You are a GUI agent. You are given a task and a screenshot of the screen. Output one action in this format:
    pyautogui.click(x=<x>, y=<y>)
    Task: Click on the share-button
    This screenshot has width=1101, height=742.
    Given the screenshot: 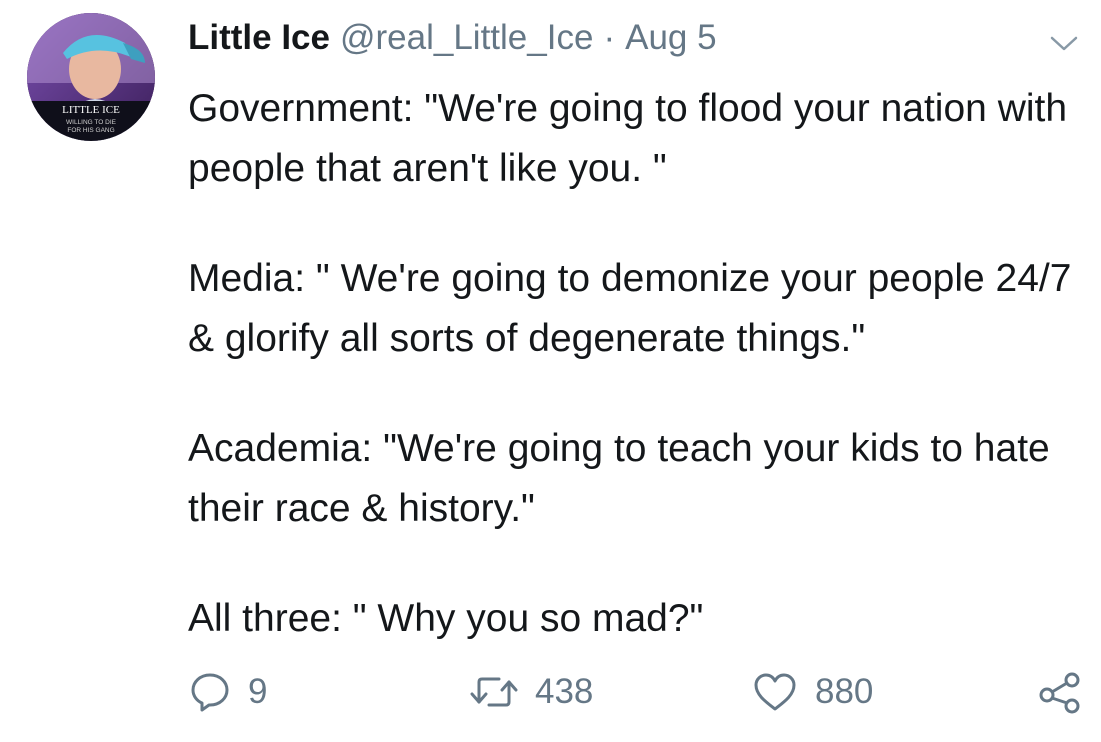 What is the action you would take?
    pyautogui.click(x=1060, y=692)
    